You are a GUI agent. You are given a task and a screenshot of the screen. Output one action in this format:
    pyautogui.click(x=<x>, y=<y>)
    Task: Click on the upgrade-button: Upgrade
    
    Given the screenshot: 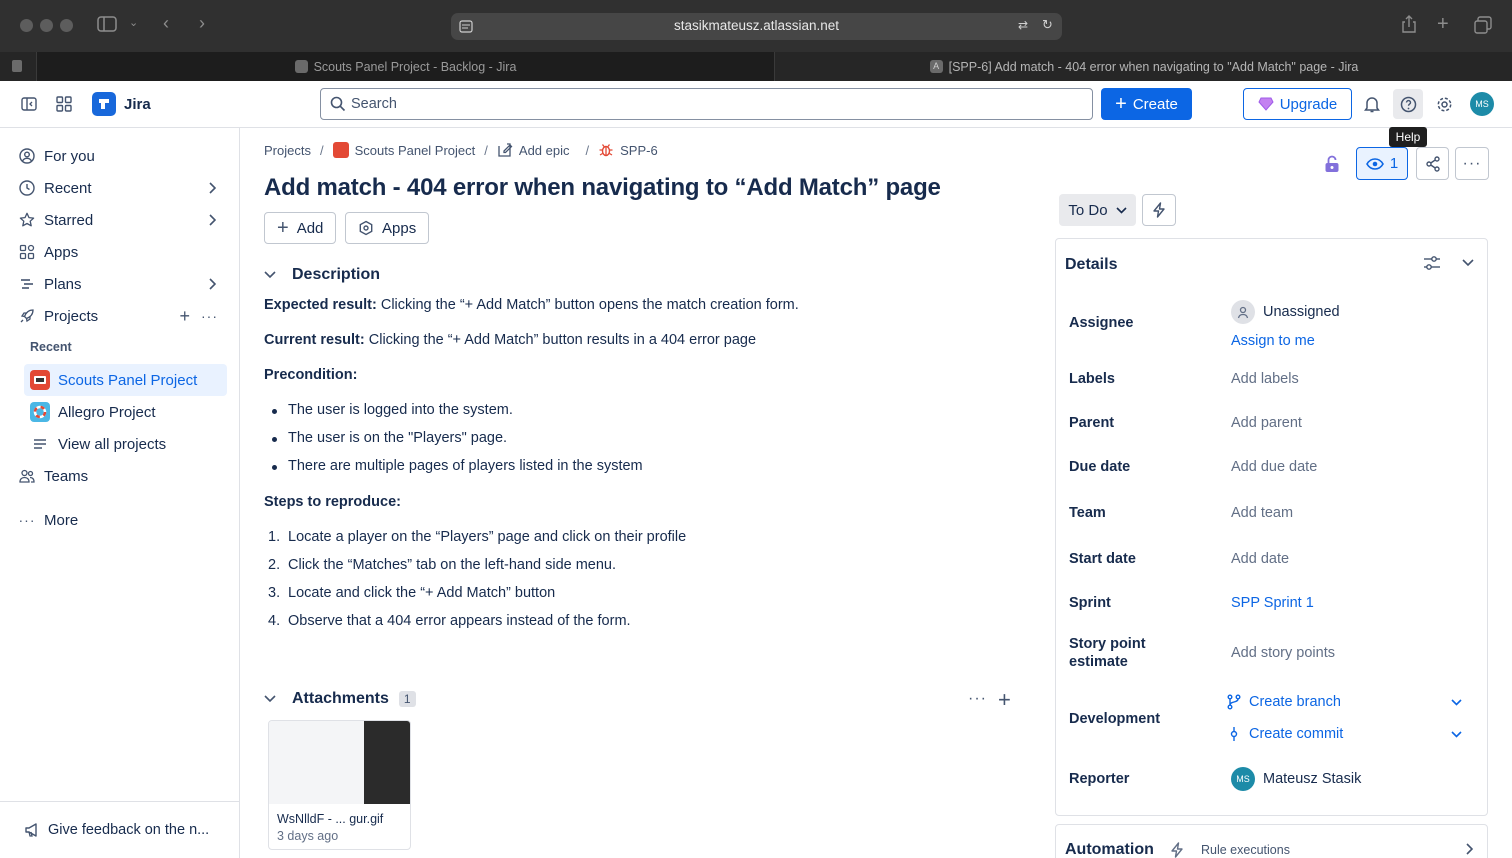 What is the action you would take?
    pyautogui.click(x=1297, y=104)
    